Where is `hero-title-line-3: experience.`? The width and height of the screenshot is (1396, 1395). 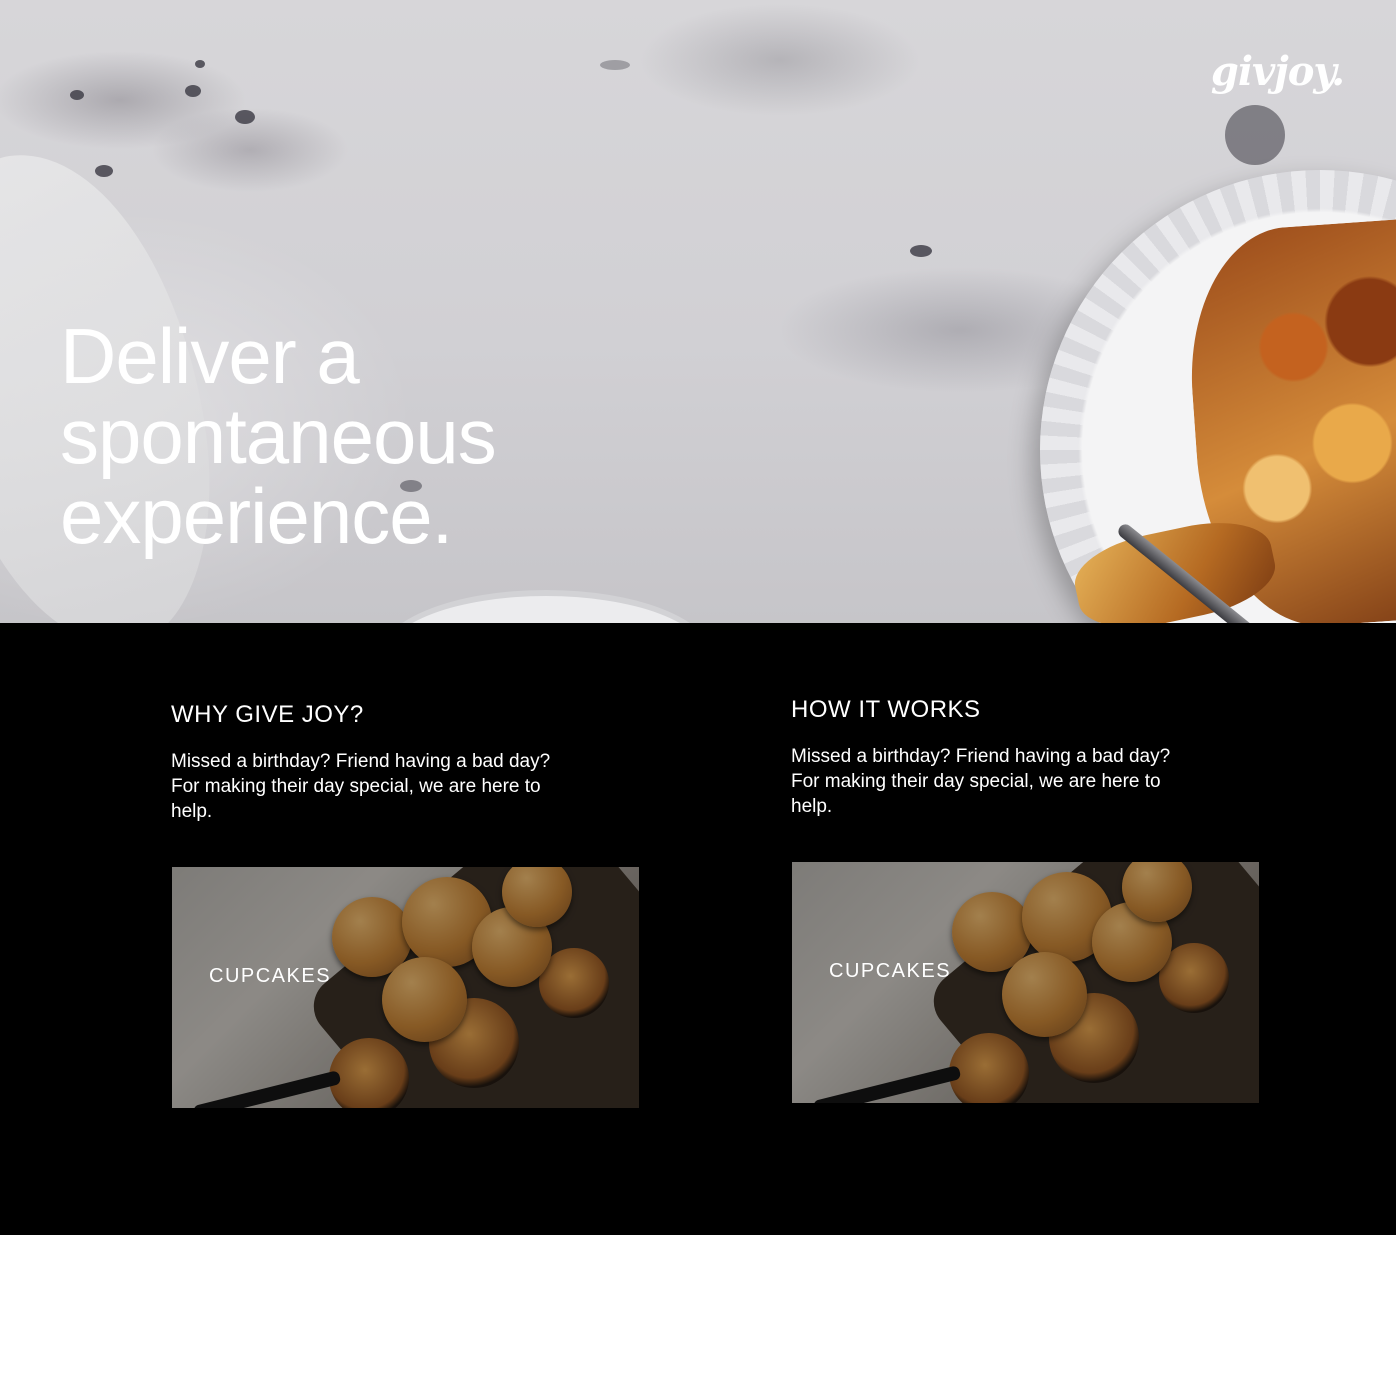 hero-title-line-3: experience. is located at coordinates (256, 516).